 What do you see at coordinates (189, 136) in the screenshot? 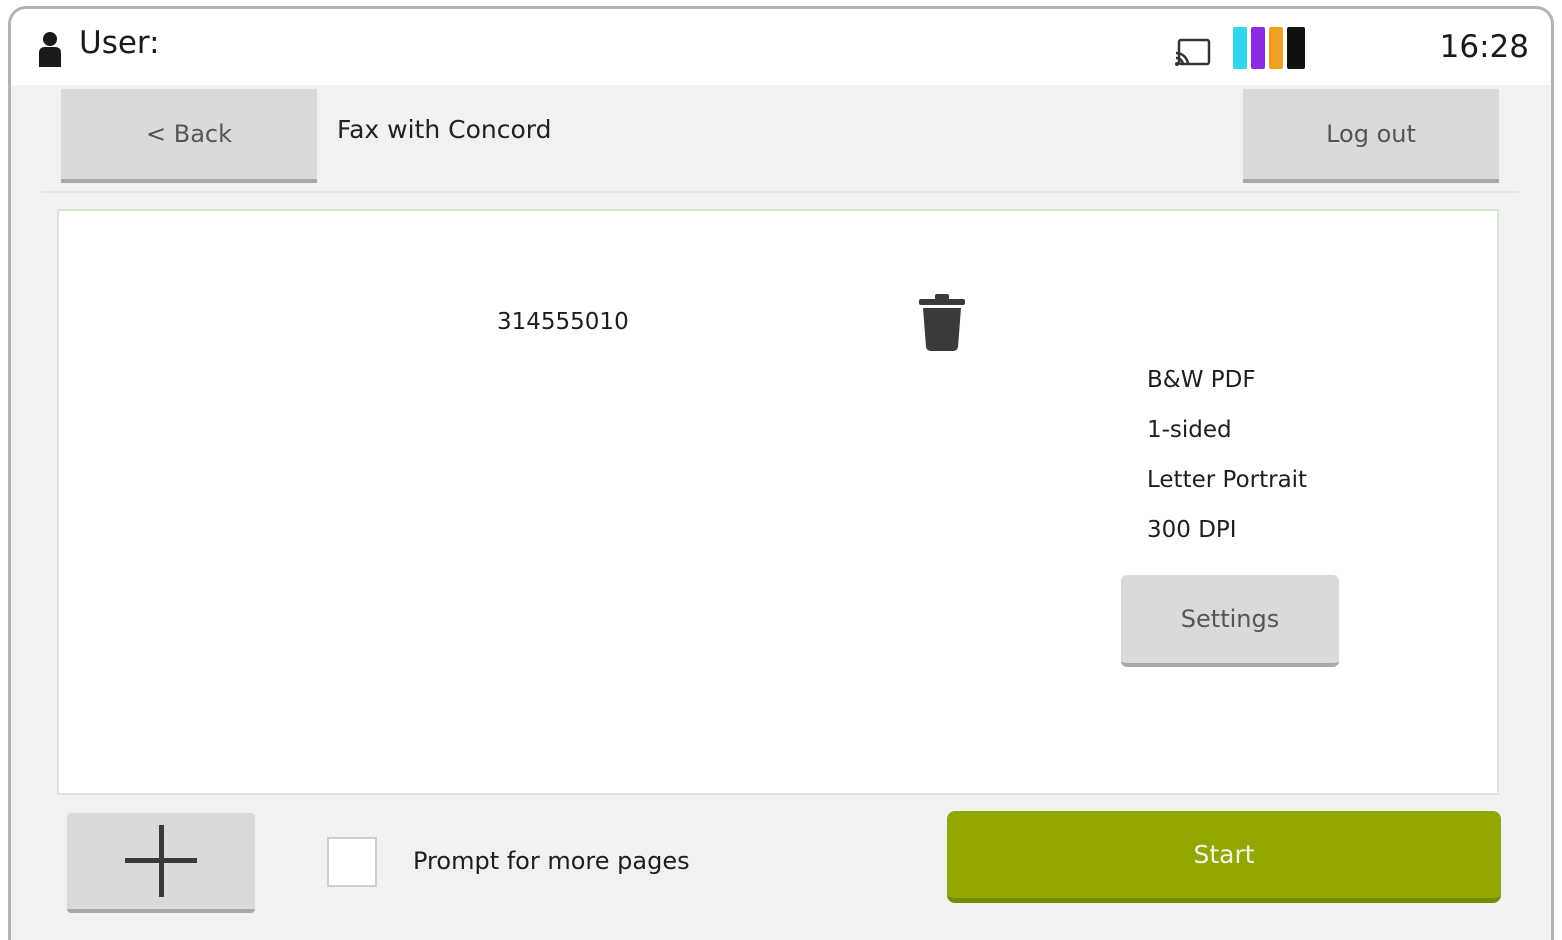
I see `back-button: < Back` at bounding box center [189, 136].